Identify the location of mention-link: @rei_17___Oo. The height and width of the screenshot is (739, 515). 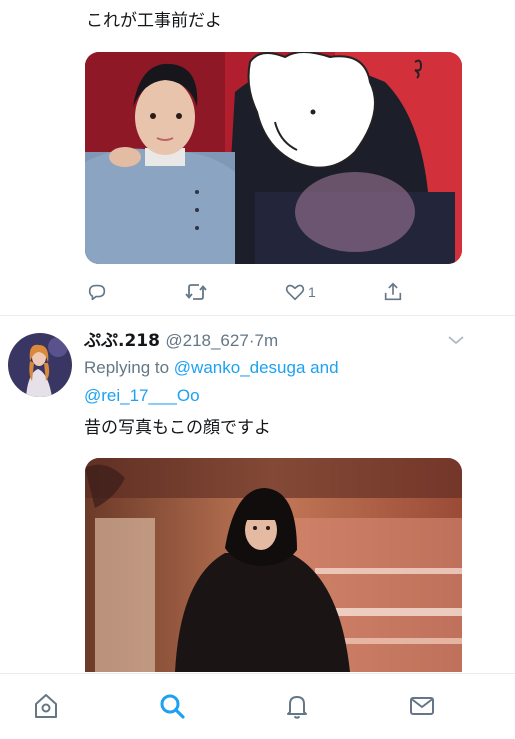
(142, 395).